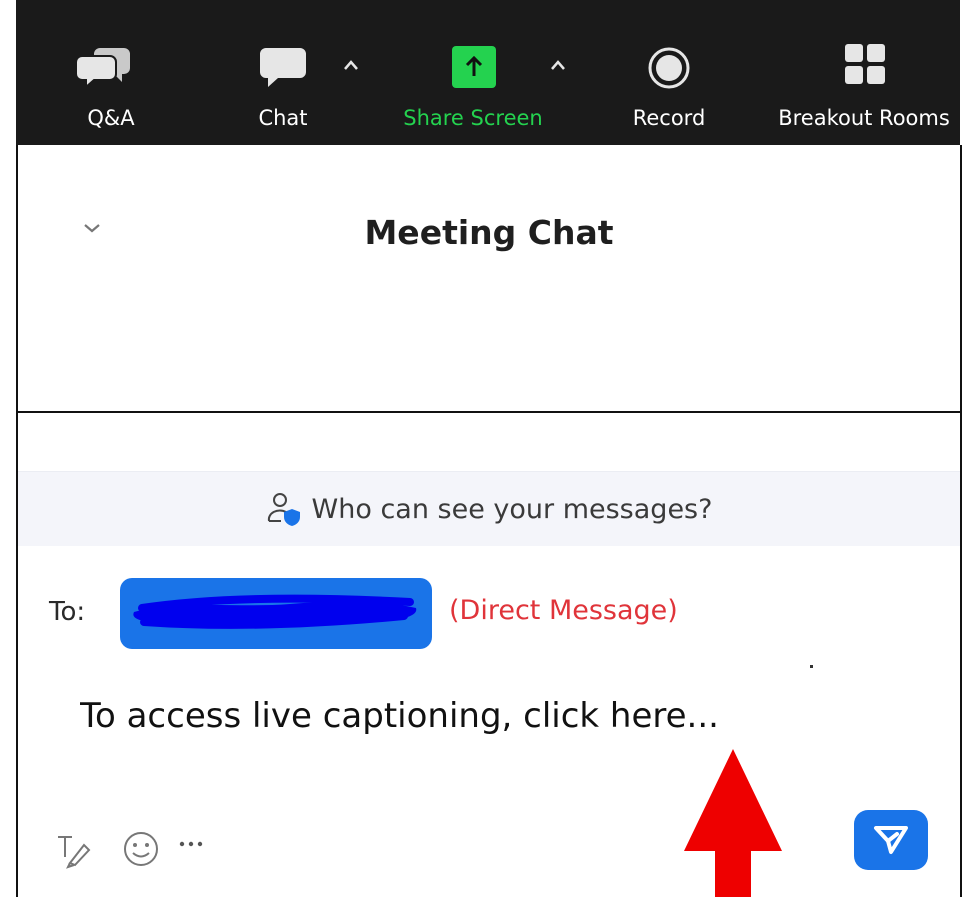  What do you see at coordinates (489, 232) in the screenshot?
I see `chat-title: Meeting Chat` at bounding box center [489, 232].